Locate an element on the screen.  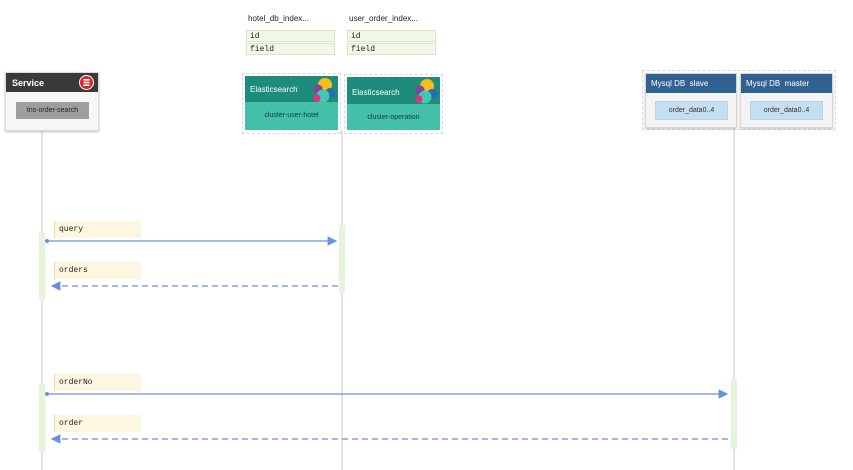
elasticsearch-body: cluster-user-hotel is located at coordinates (291, 116).